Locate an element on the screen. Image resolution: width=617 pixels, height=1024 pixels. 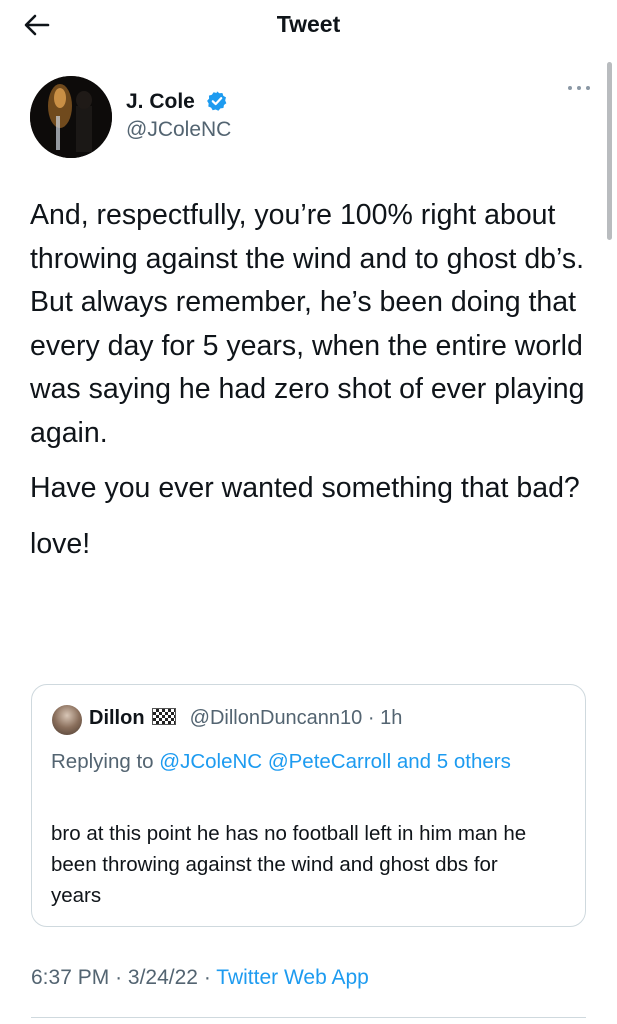
quoted-author-name: Dillon is located at coordinates (117, 718).